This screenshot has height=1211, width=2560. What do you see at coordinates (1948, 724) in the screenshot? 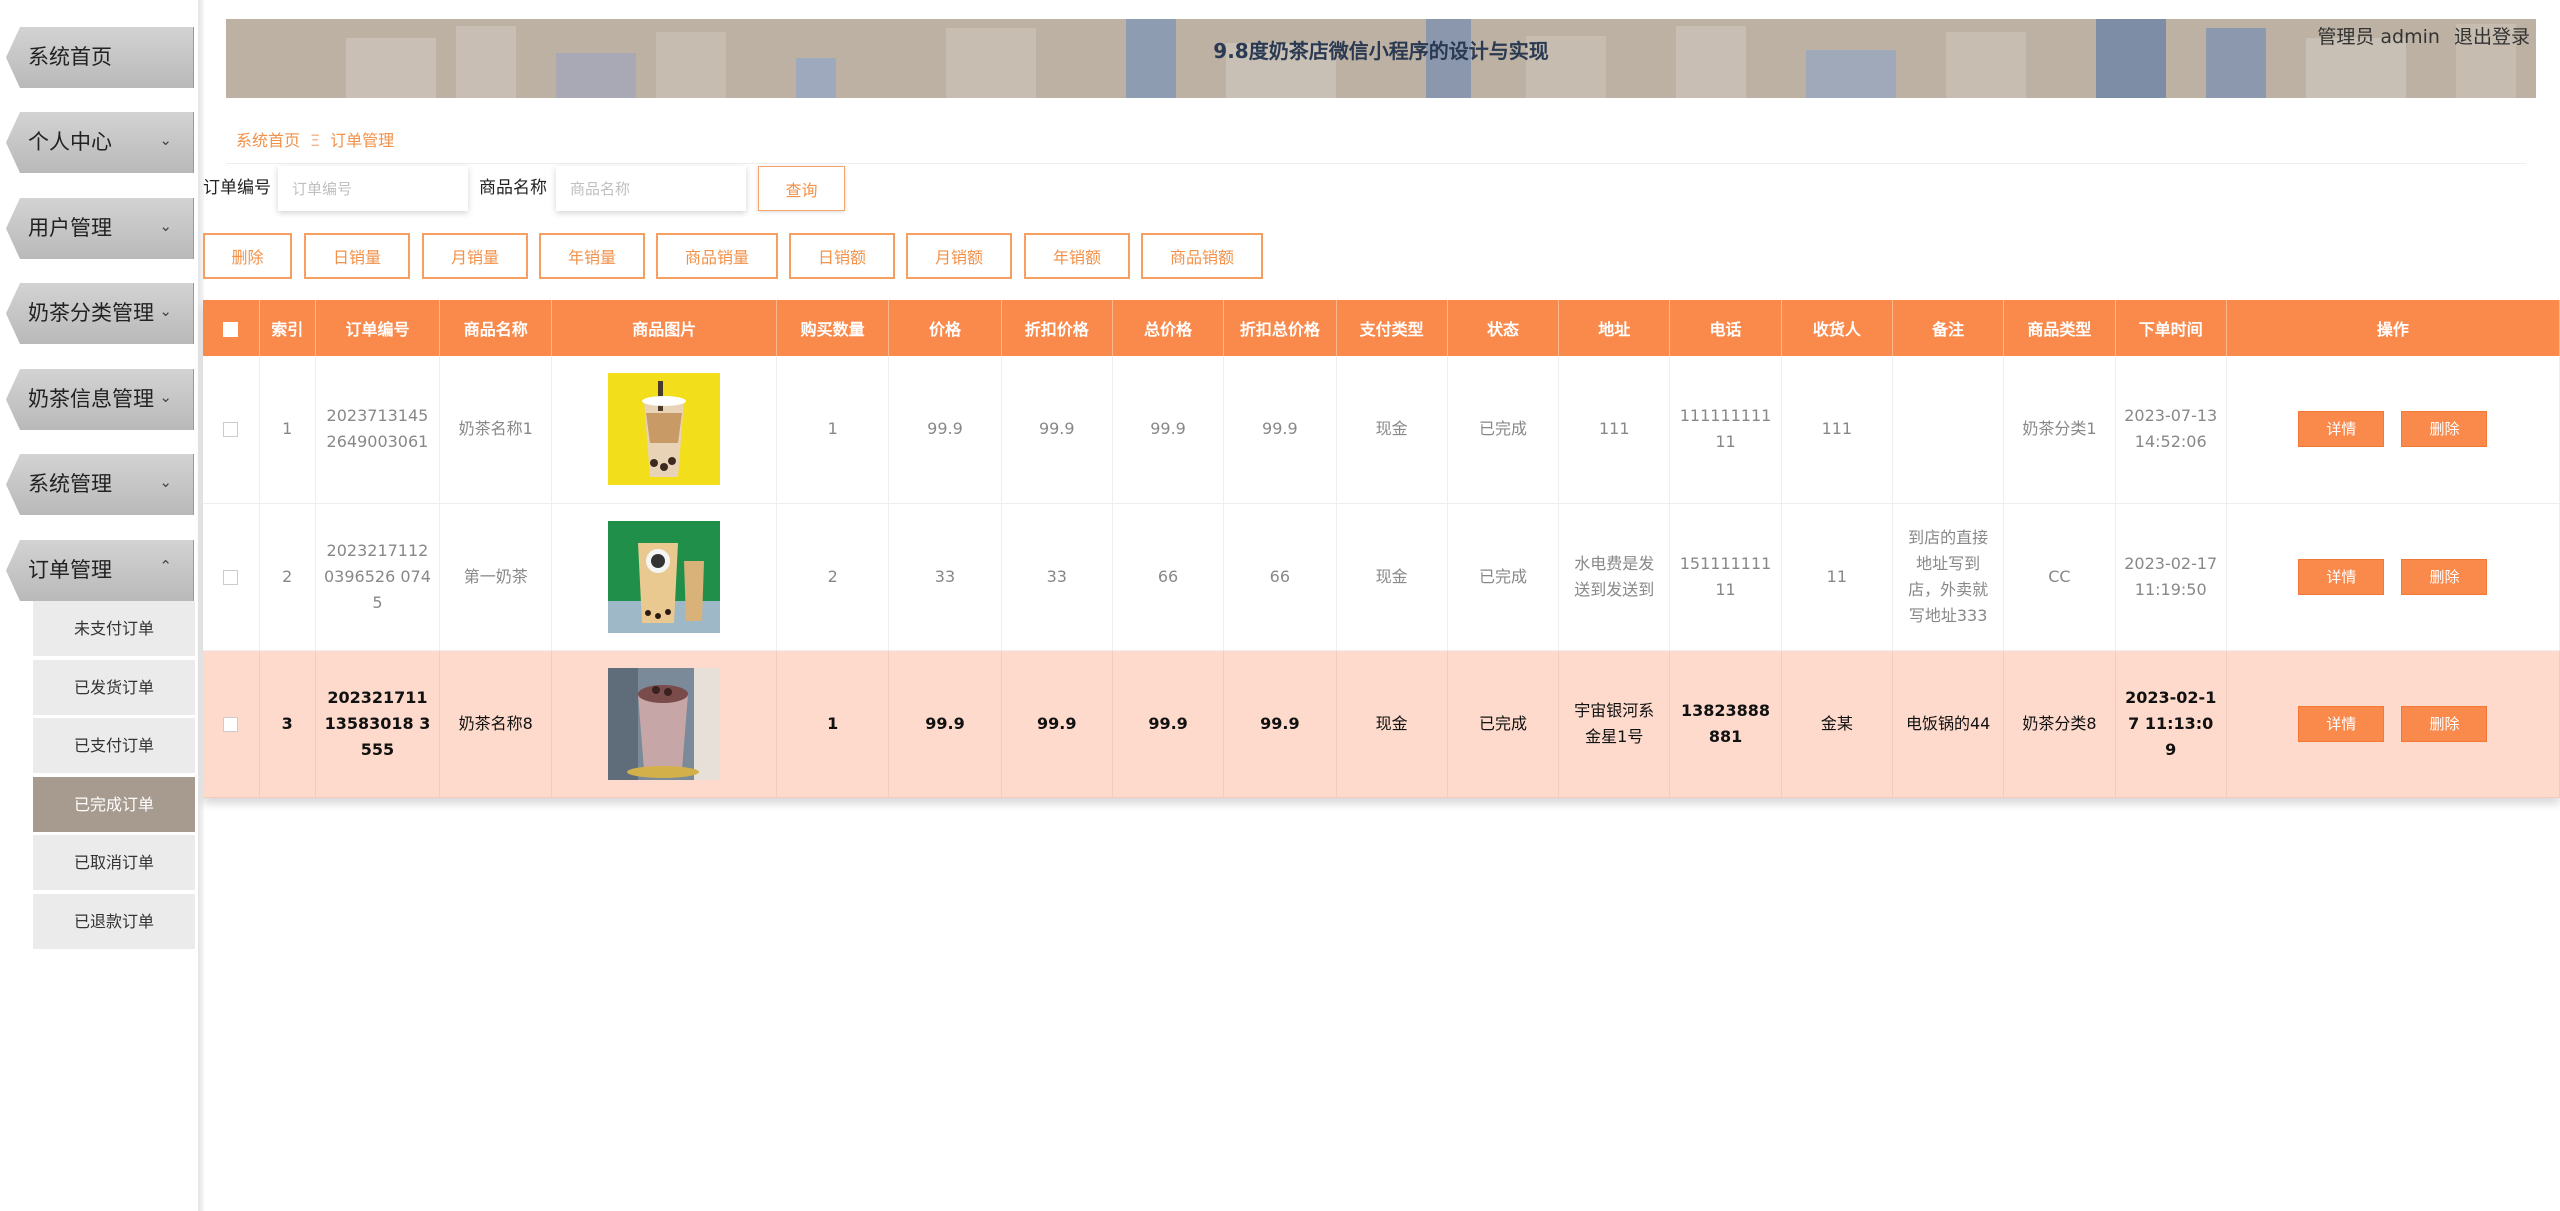
I see `cell-remark: 电饭锅的44` at bounding box center [1948, 724].